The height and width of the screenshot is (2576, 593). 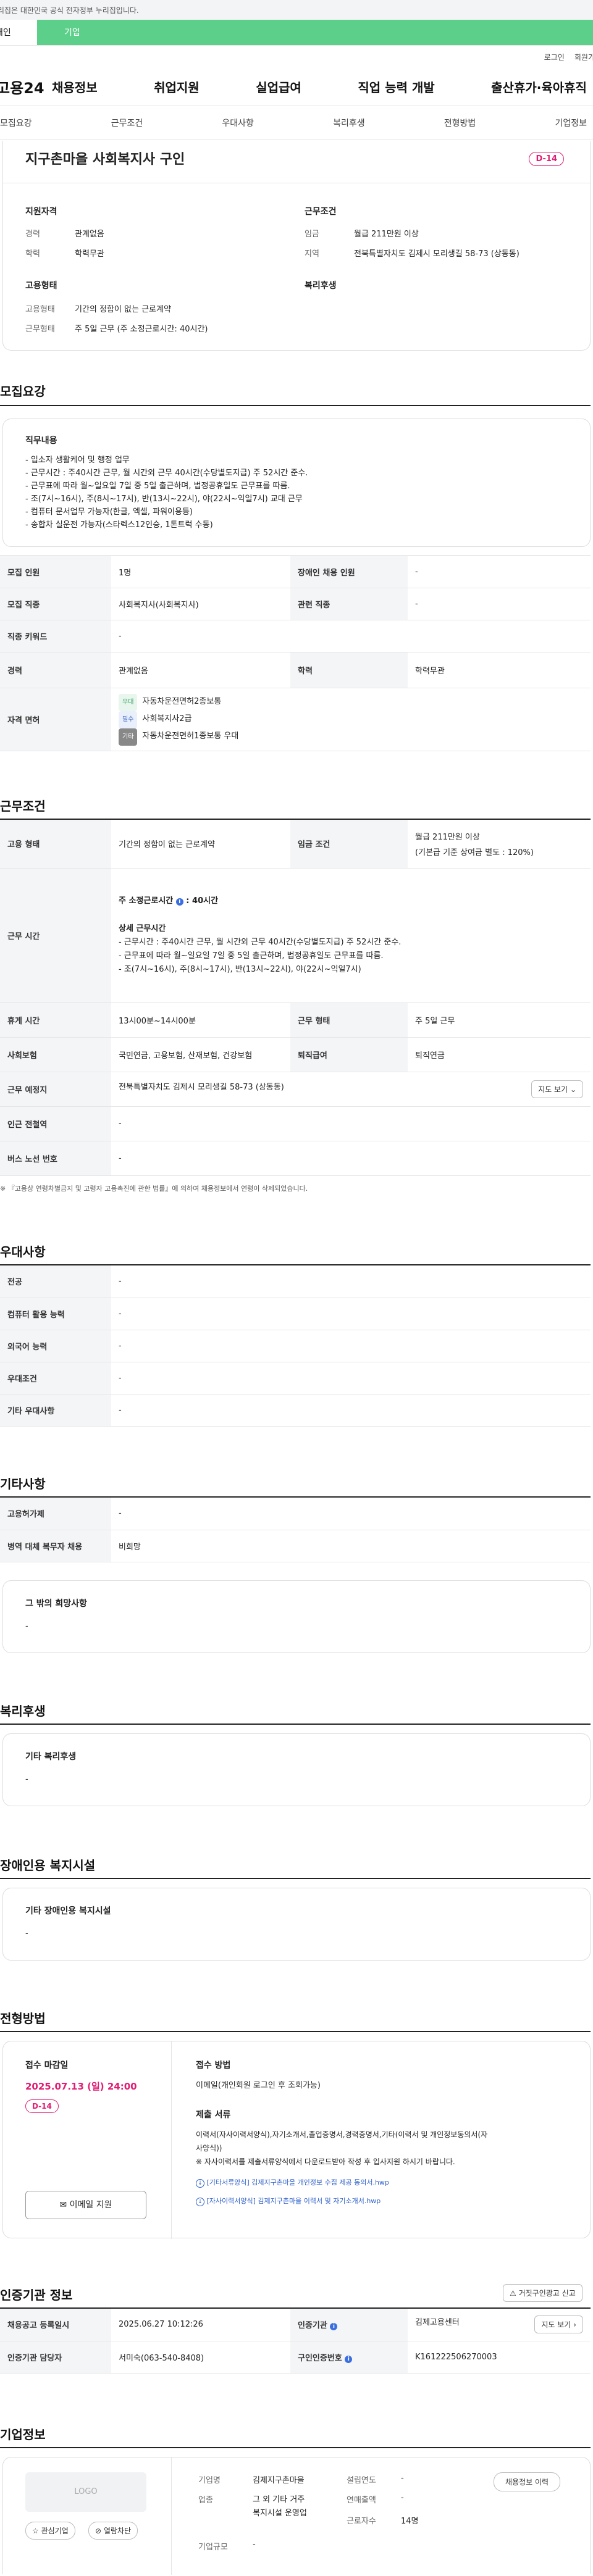 What do you see at coordinates (292, 2182) in the screenshot?
I see `file-link-1: ↓ [기타서류양식] 김제지구촌마을 개인정보 수집 제공 동의서.hwp` at bounding box center [292, 2182].